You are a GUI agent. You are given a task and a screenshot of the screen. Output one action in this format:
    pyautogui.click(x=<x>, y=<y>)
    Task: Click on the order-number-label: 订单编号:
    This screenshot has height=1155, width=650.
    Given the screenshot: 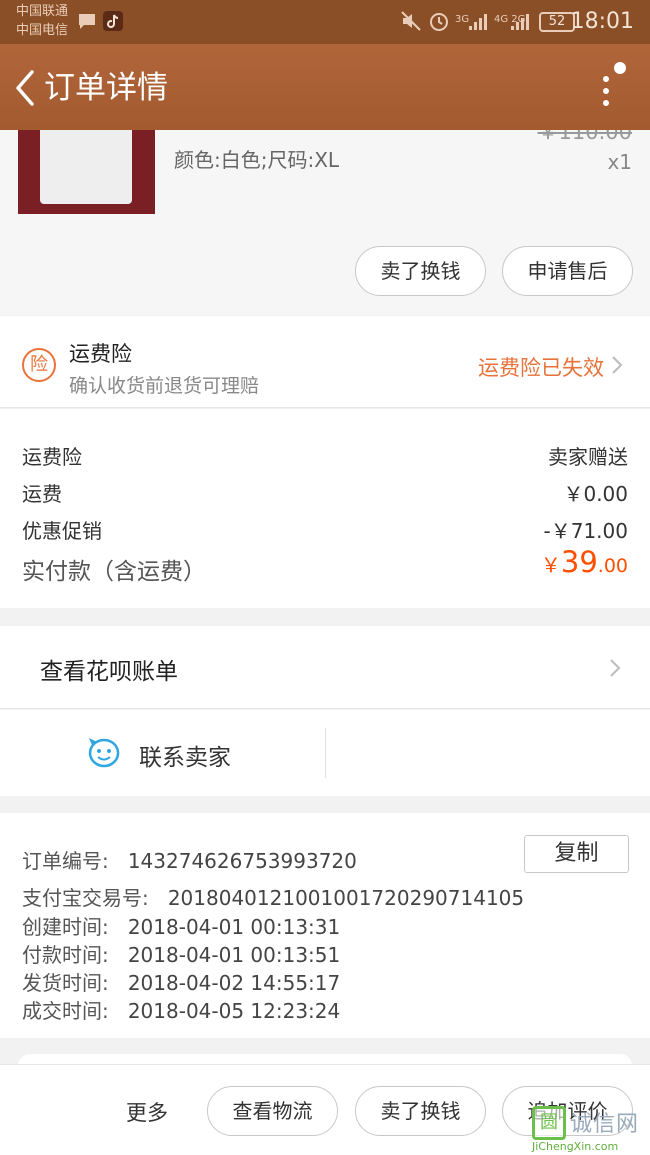 What is the action you would take?
    pyautogui.click(x=65, y=861)
    